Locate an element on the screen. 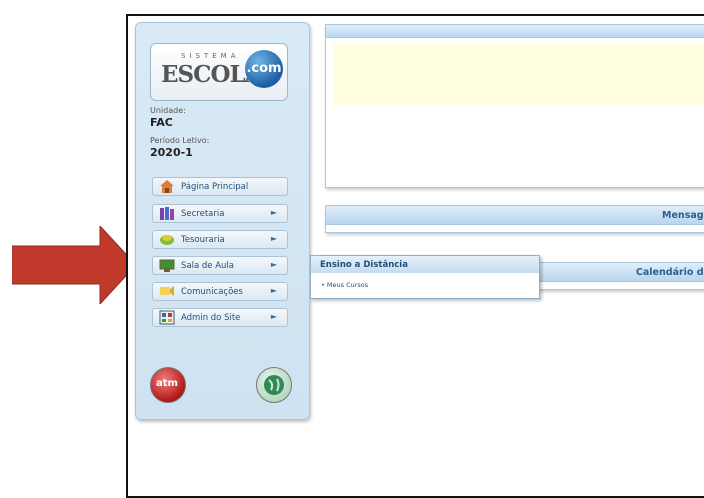 This screenshot has height=498, width=704. logo-top-text: SISTEMA is located at coordinates (210, 56).